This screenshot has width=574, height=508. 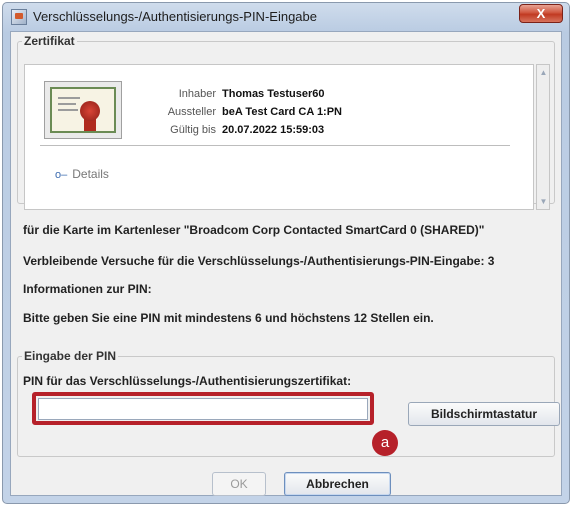 What do you see at coordinates (484, 414) in the screenshot?
I see `onscreen-keyboard-button: Bildschirmtastatur` at bounding box center [484, 414].